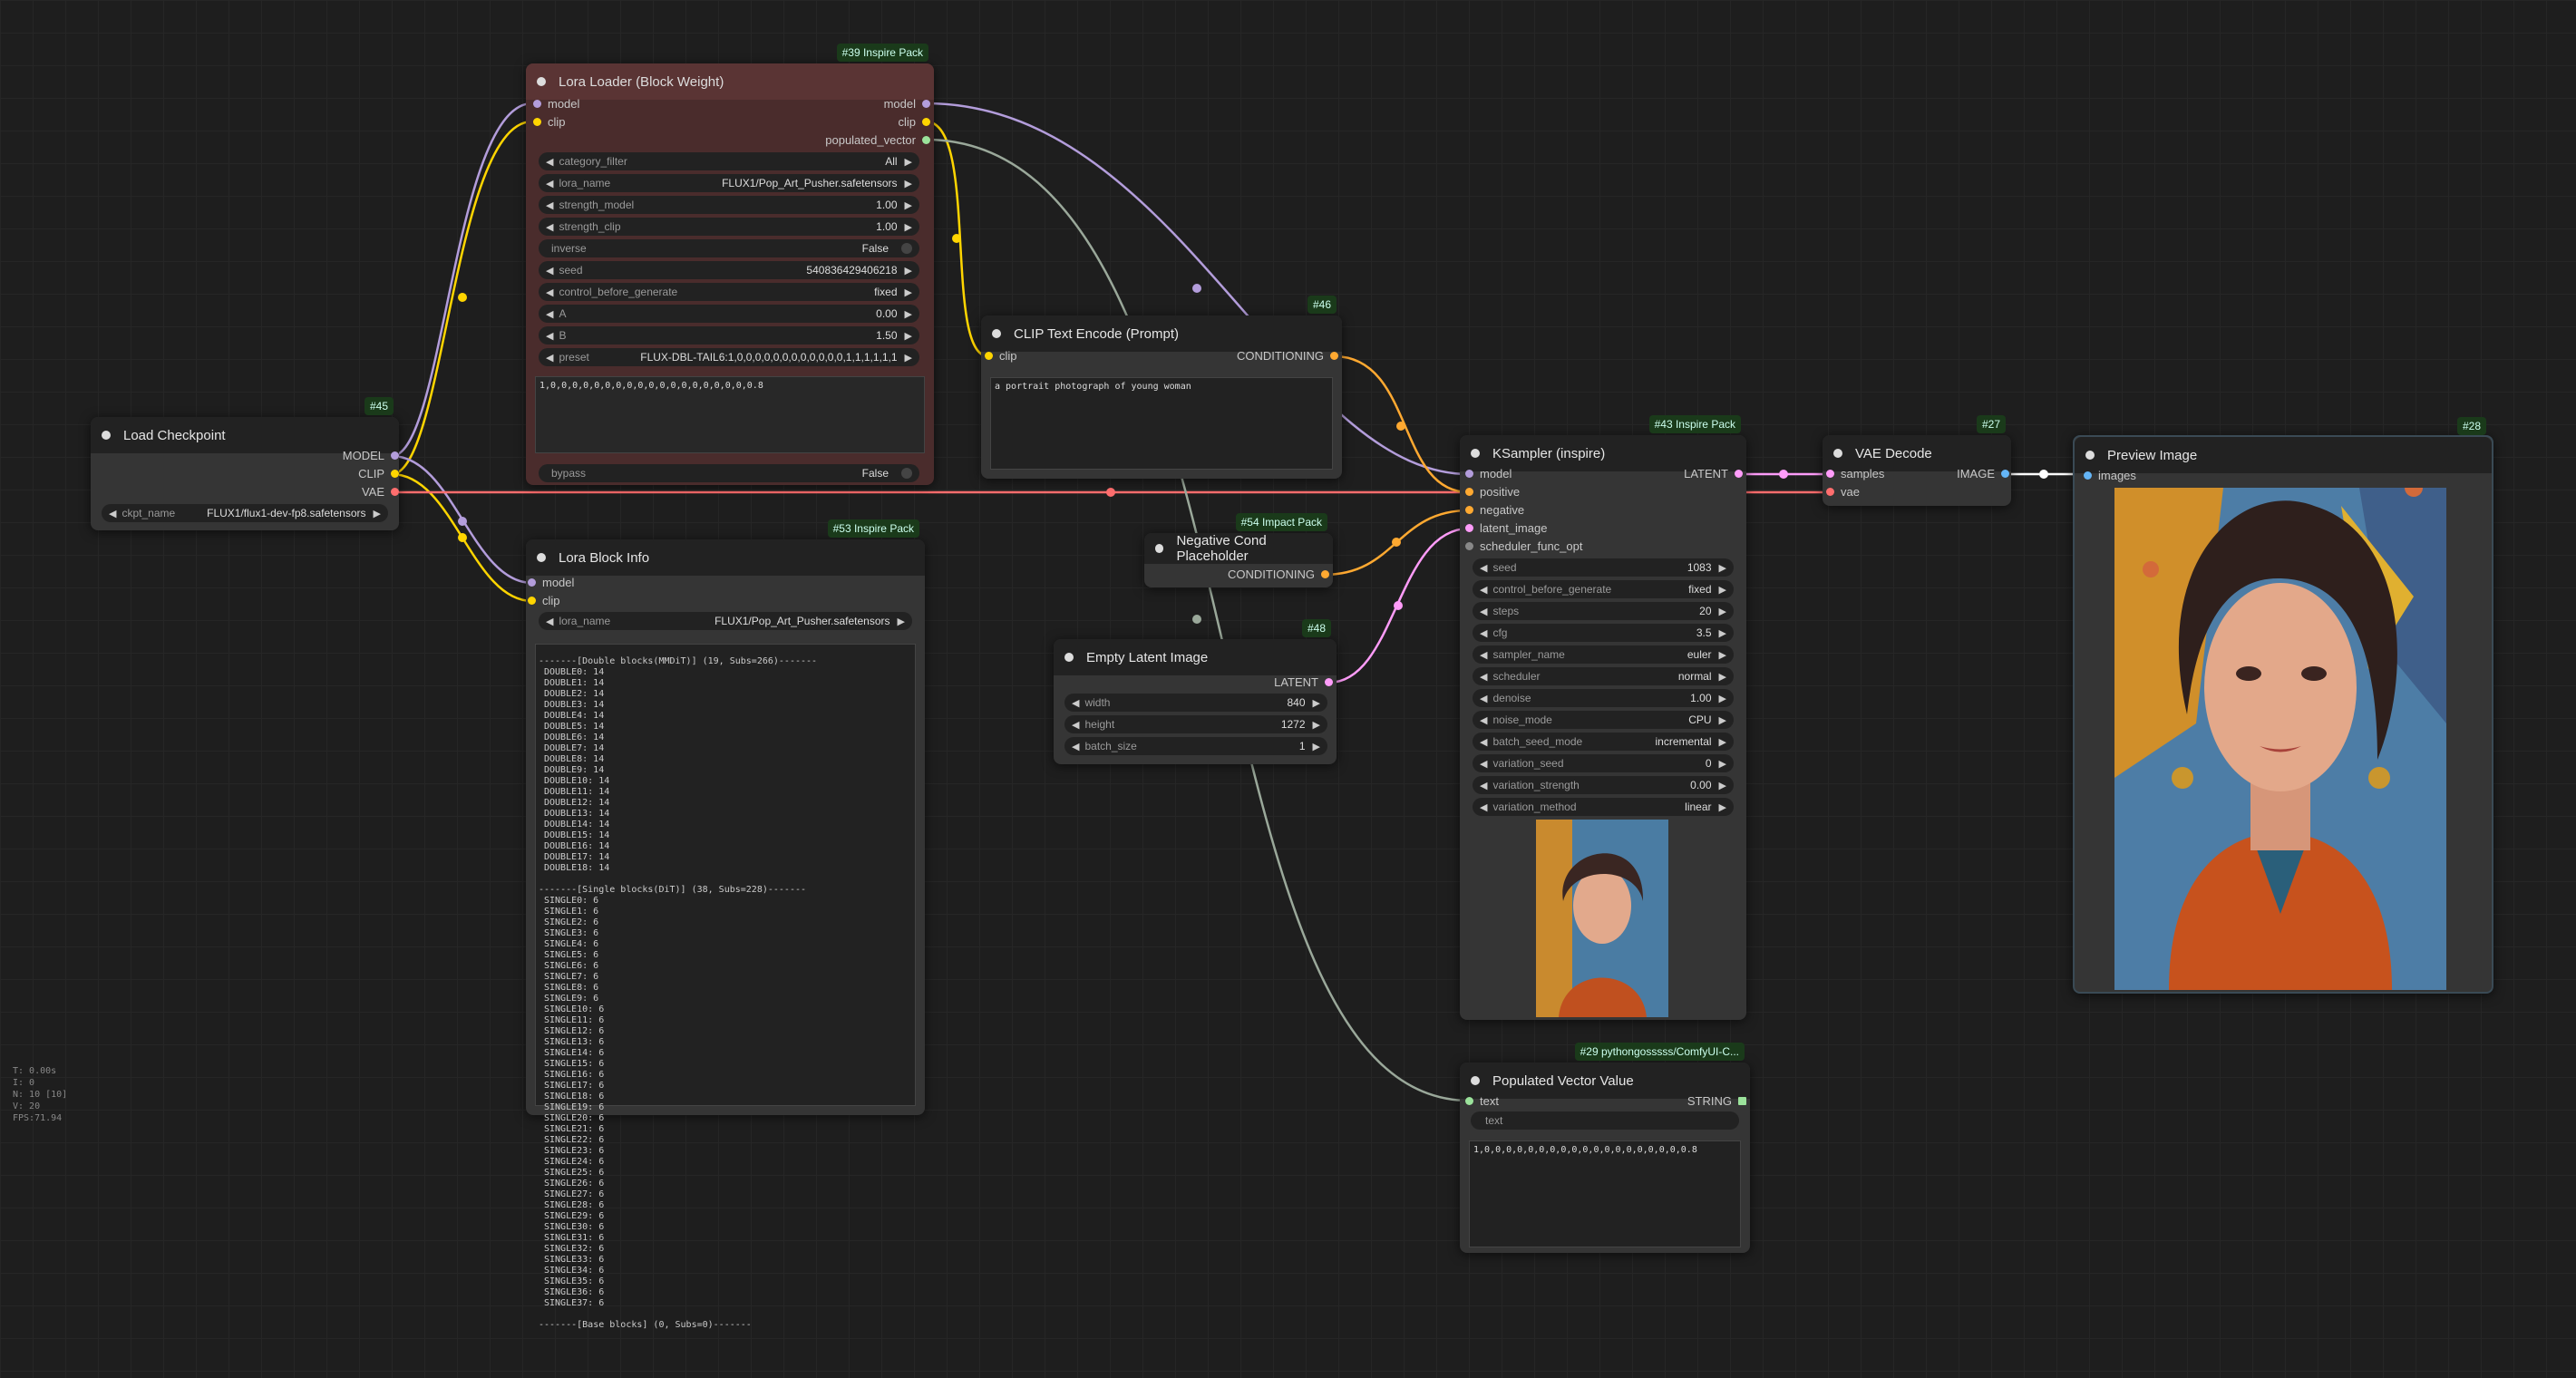 The image size is (2576, 1378). I want to click on widget-height: ◀ height 1272 ▶, so click(1195, 724).